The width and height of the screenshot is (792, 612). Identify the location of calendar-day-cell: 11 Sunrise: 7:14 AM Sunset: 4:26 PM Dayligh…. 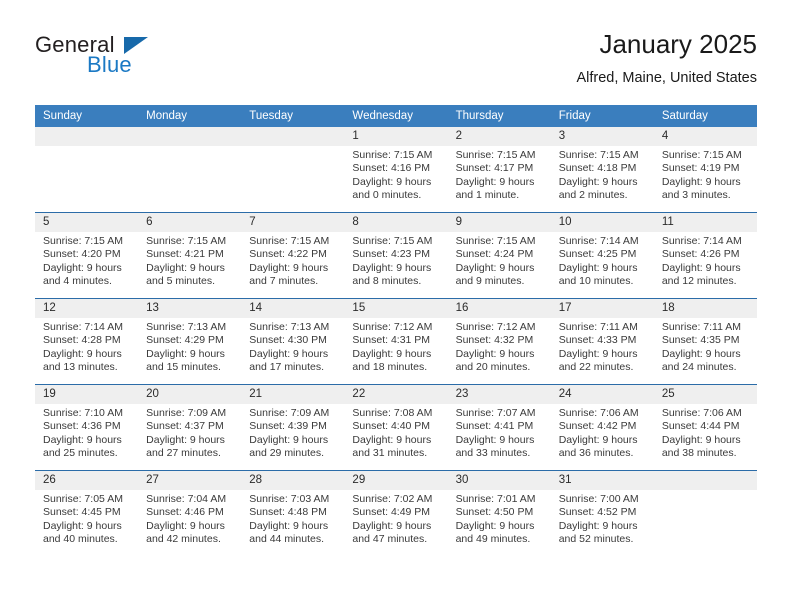
(705, 255).